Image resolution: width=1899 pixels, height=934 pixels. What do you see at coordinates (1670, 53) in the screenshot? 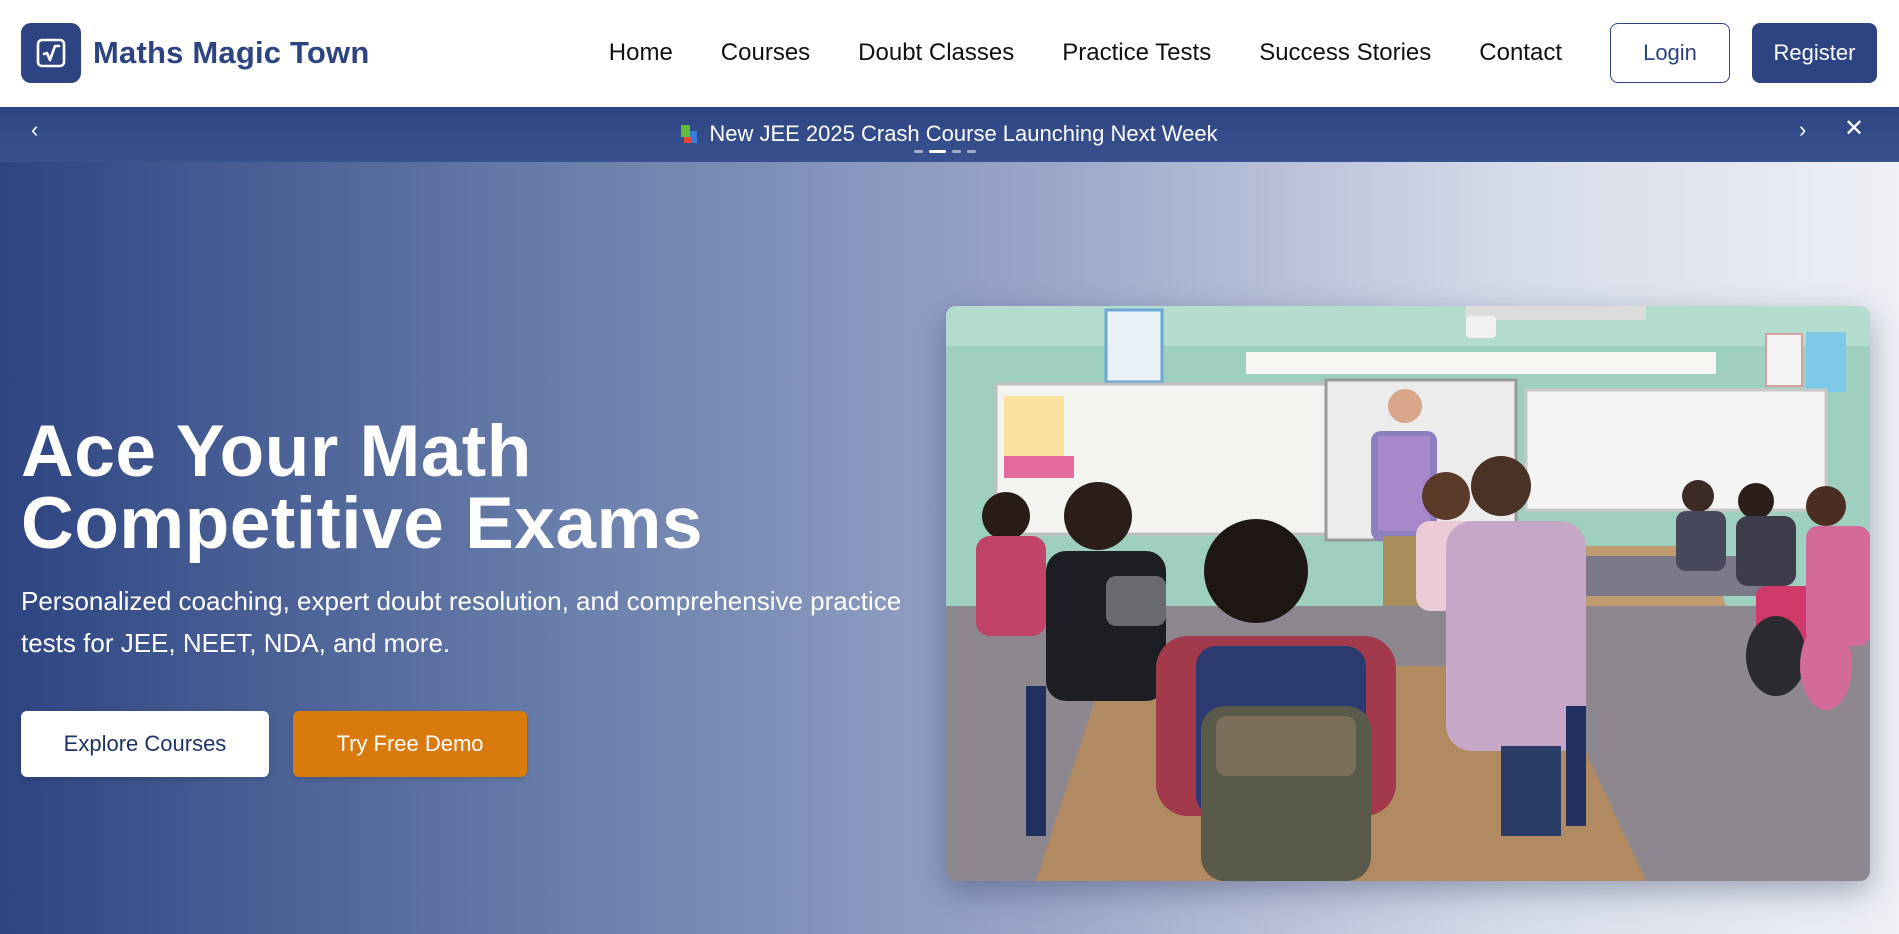
I see `login-button: Login` at bounding box center [1670, 53].